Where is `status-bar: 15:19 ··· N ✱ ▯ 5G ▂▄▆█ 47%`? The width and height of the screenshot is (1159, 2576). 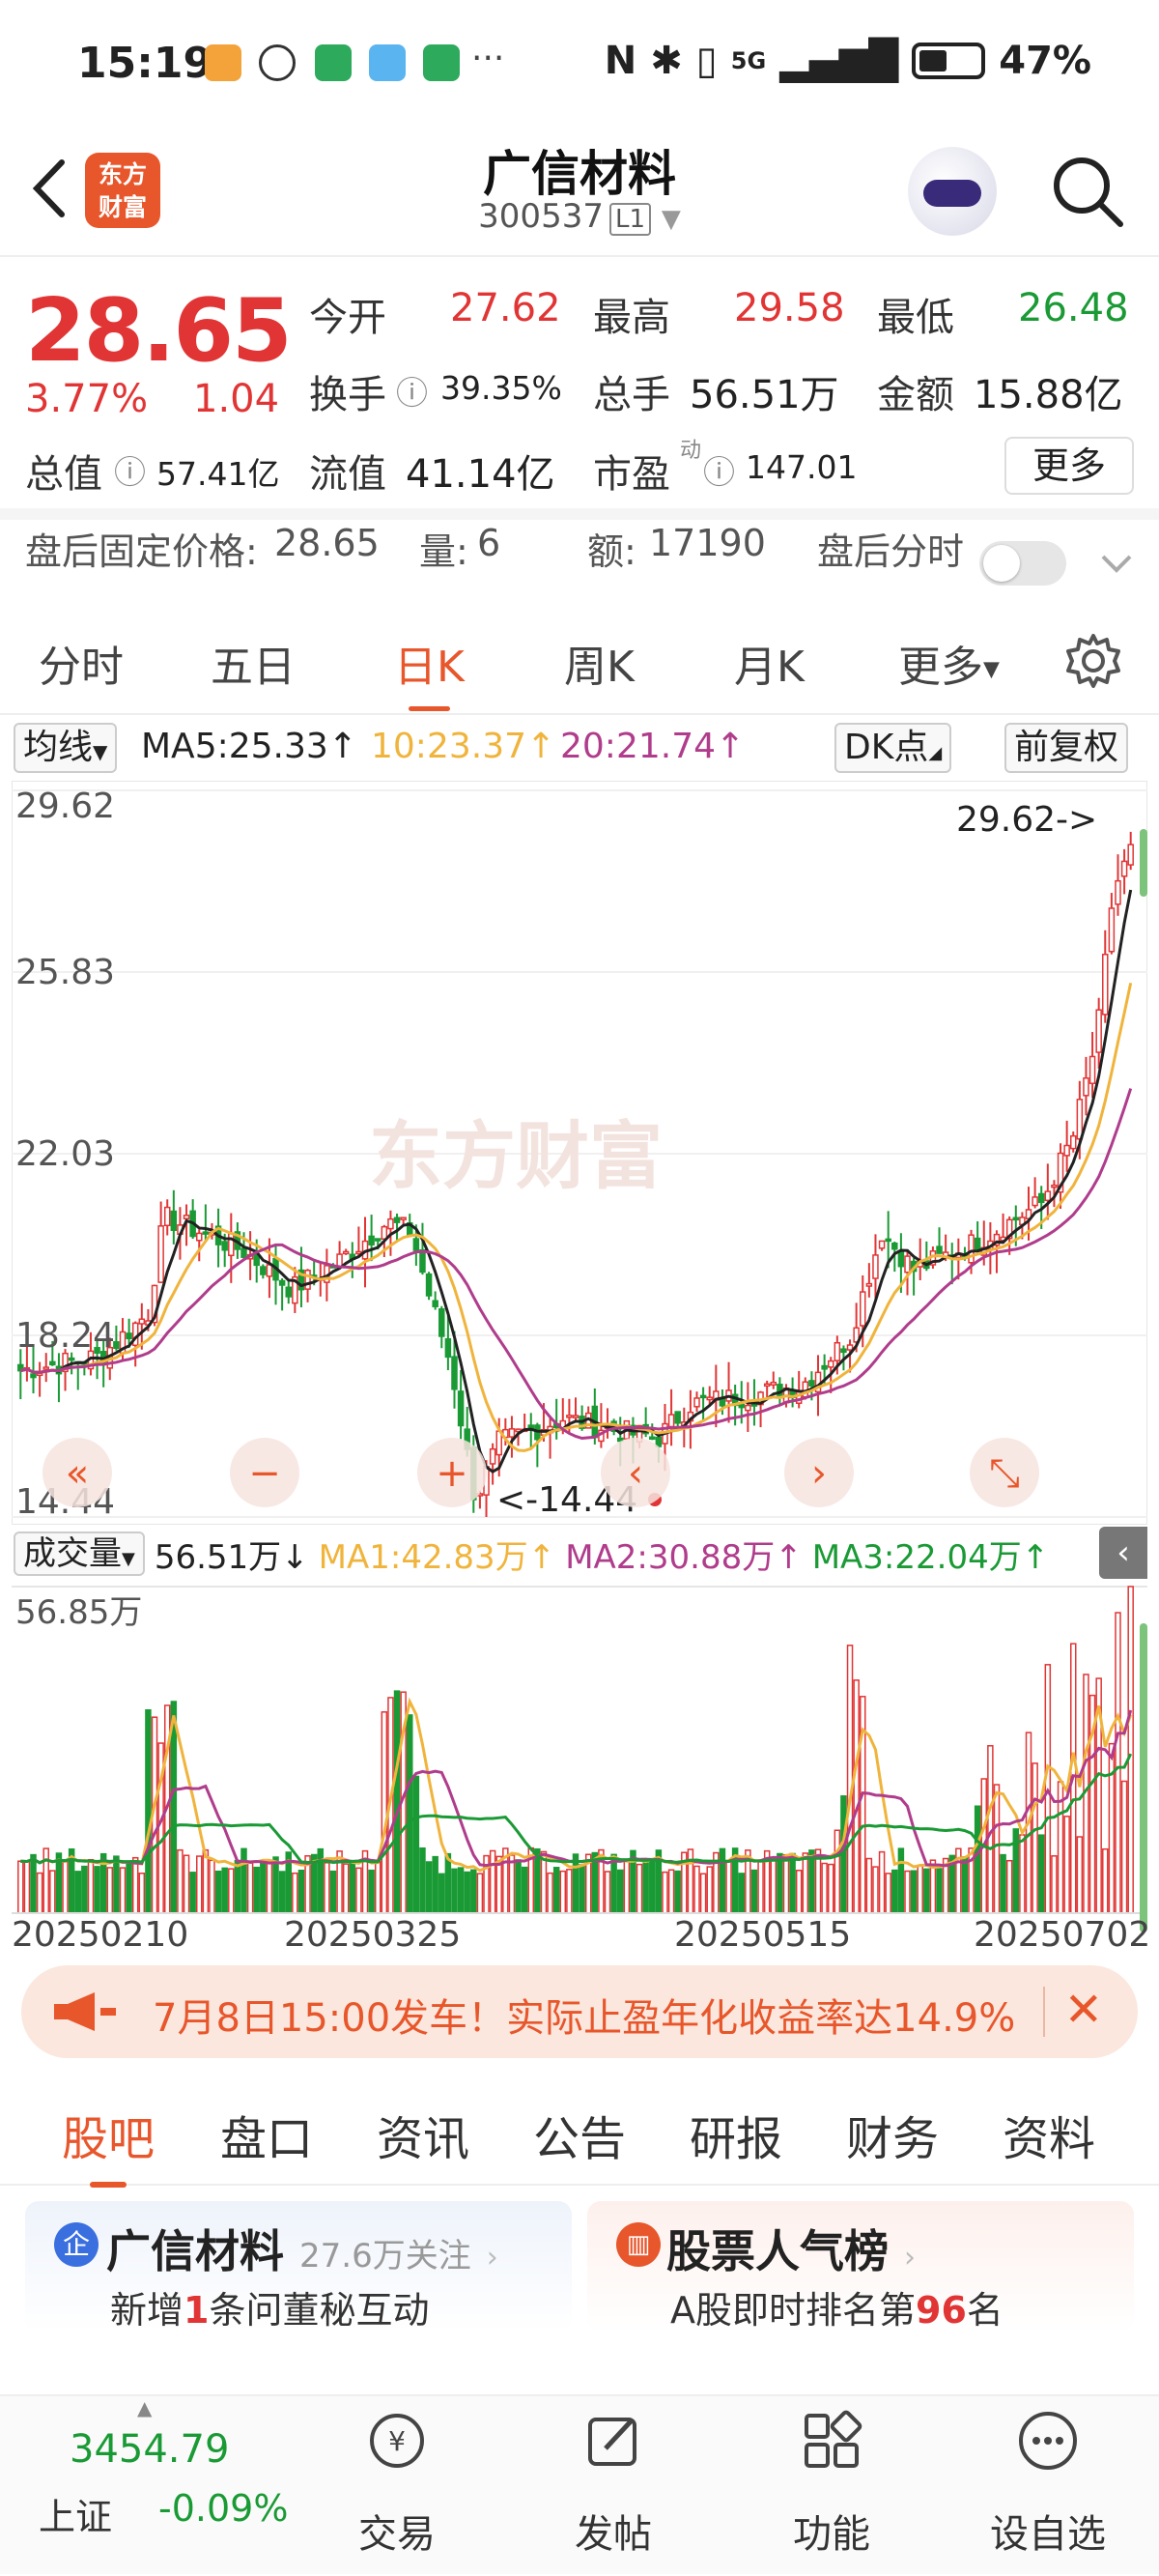 status-bar: 15:19 ··· N ✱ ▯ 5G ▂▄▆█ 47% is located at coordinates (579, 63).